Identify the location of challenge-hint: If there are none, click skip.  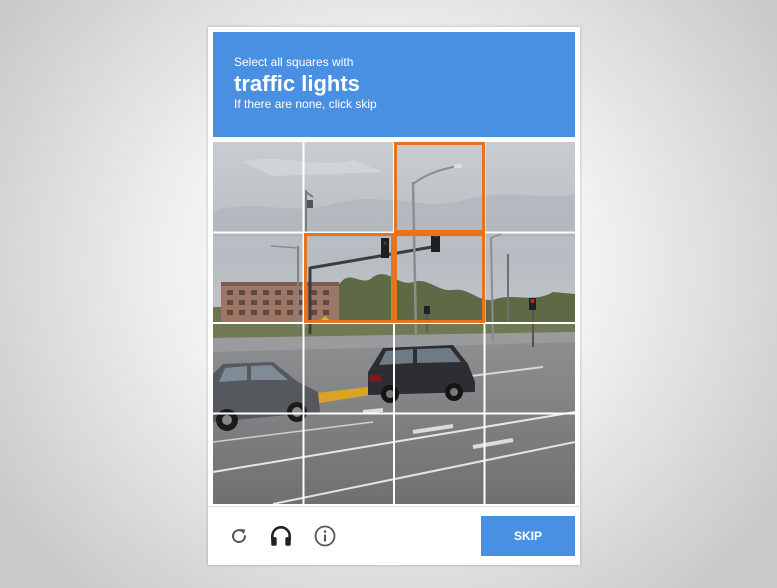
(305, 104).